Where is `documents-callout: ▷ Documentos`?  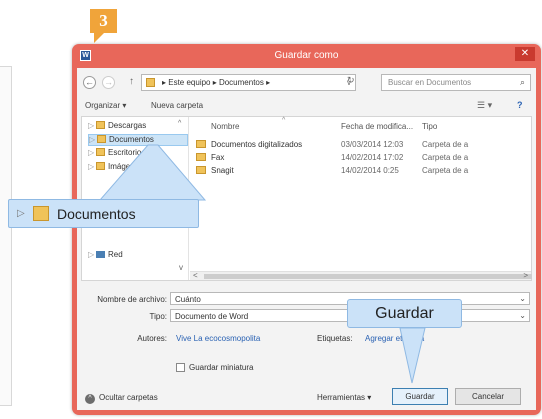 documents-callout: ▷ Documentos is located at coordinates (103, 213).